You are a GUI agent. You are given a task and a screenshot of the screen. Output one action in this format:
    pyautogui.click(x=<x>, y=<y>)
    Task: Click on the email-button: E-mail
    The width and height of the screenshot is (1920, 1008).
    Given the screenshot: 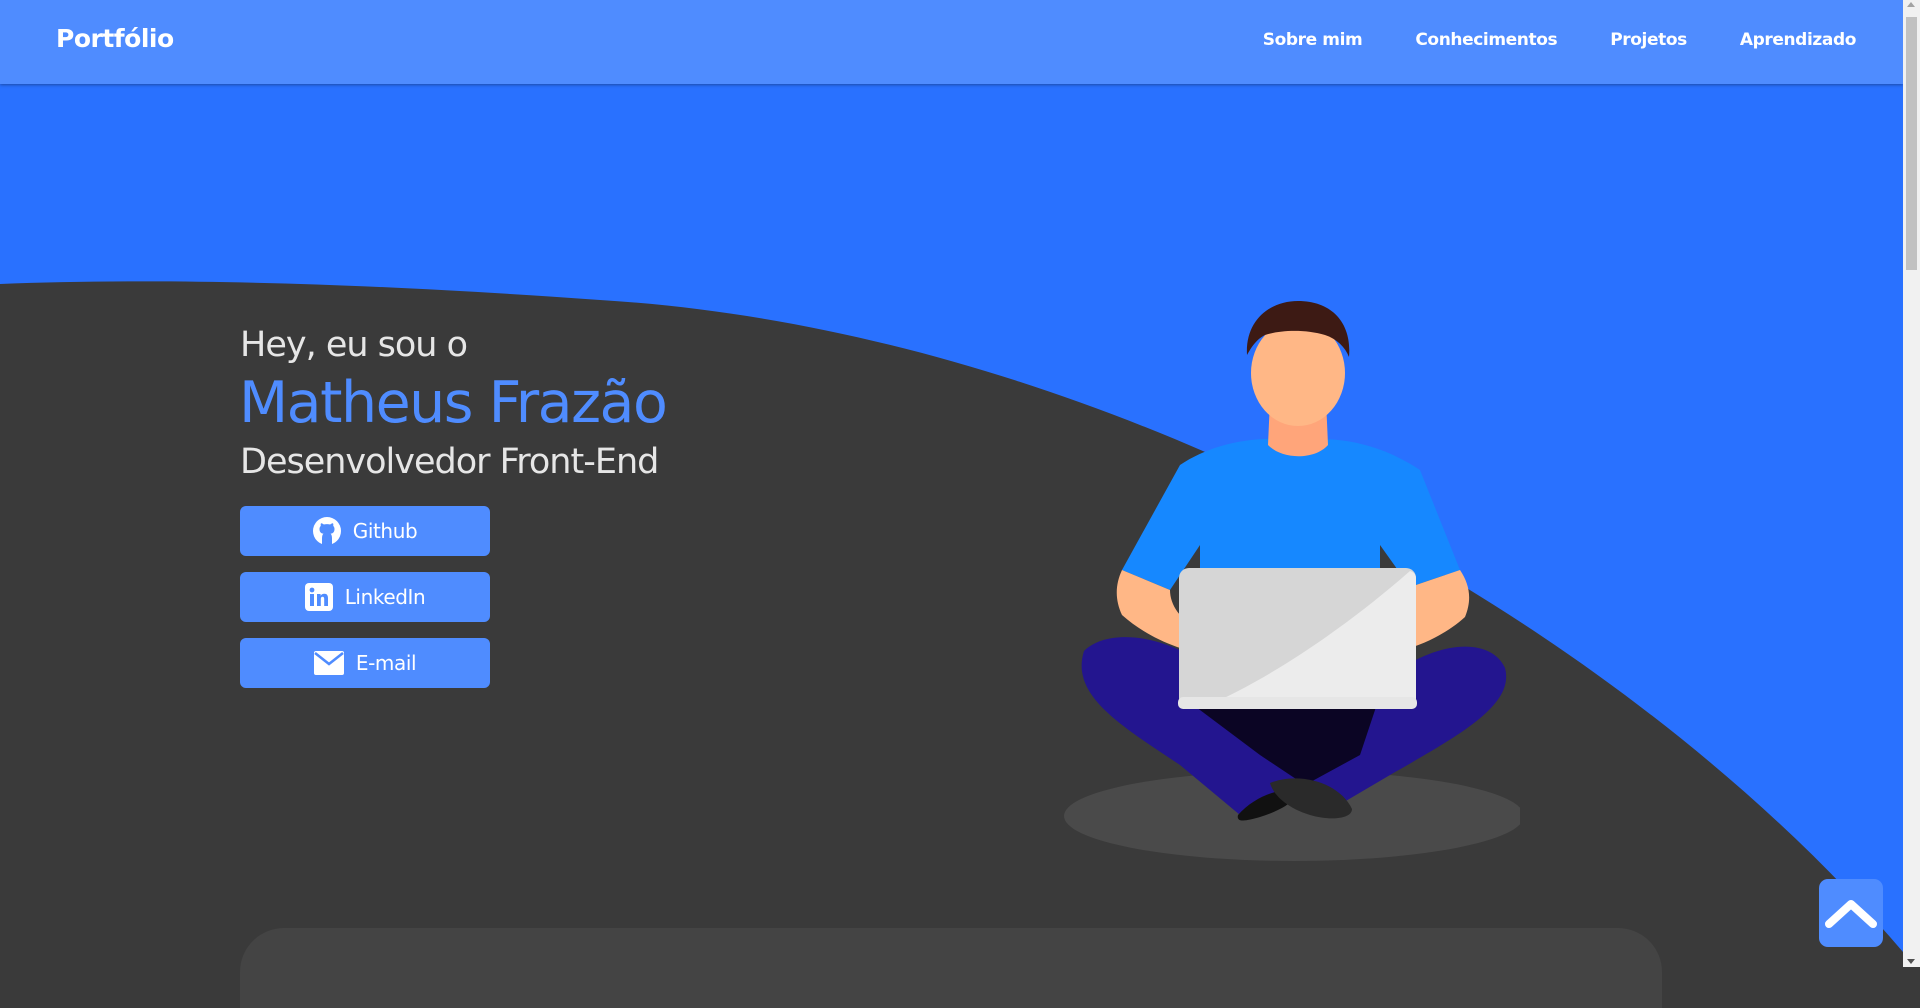 What is the action you would take?
    pyautogui.click(x=365, y=663)
    